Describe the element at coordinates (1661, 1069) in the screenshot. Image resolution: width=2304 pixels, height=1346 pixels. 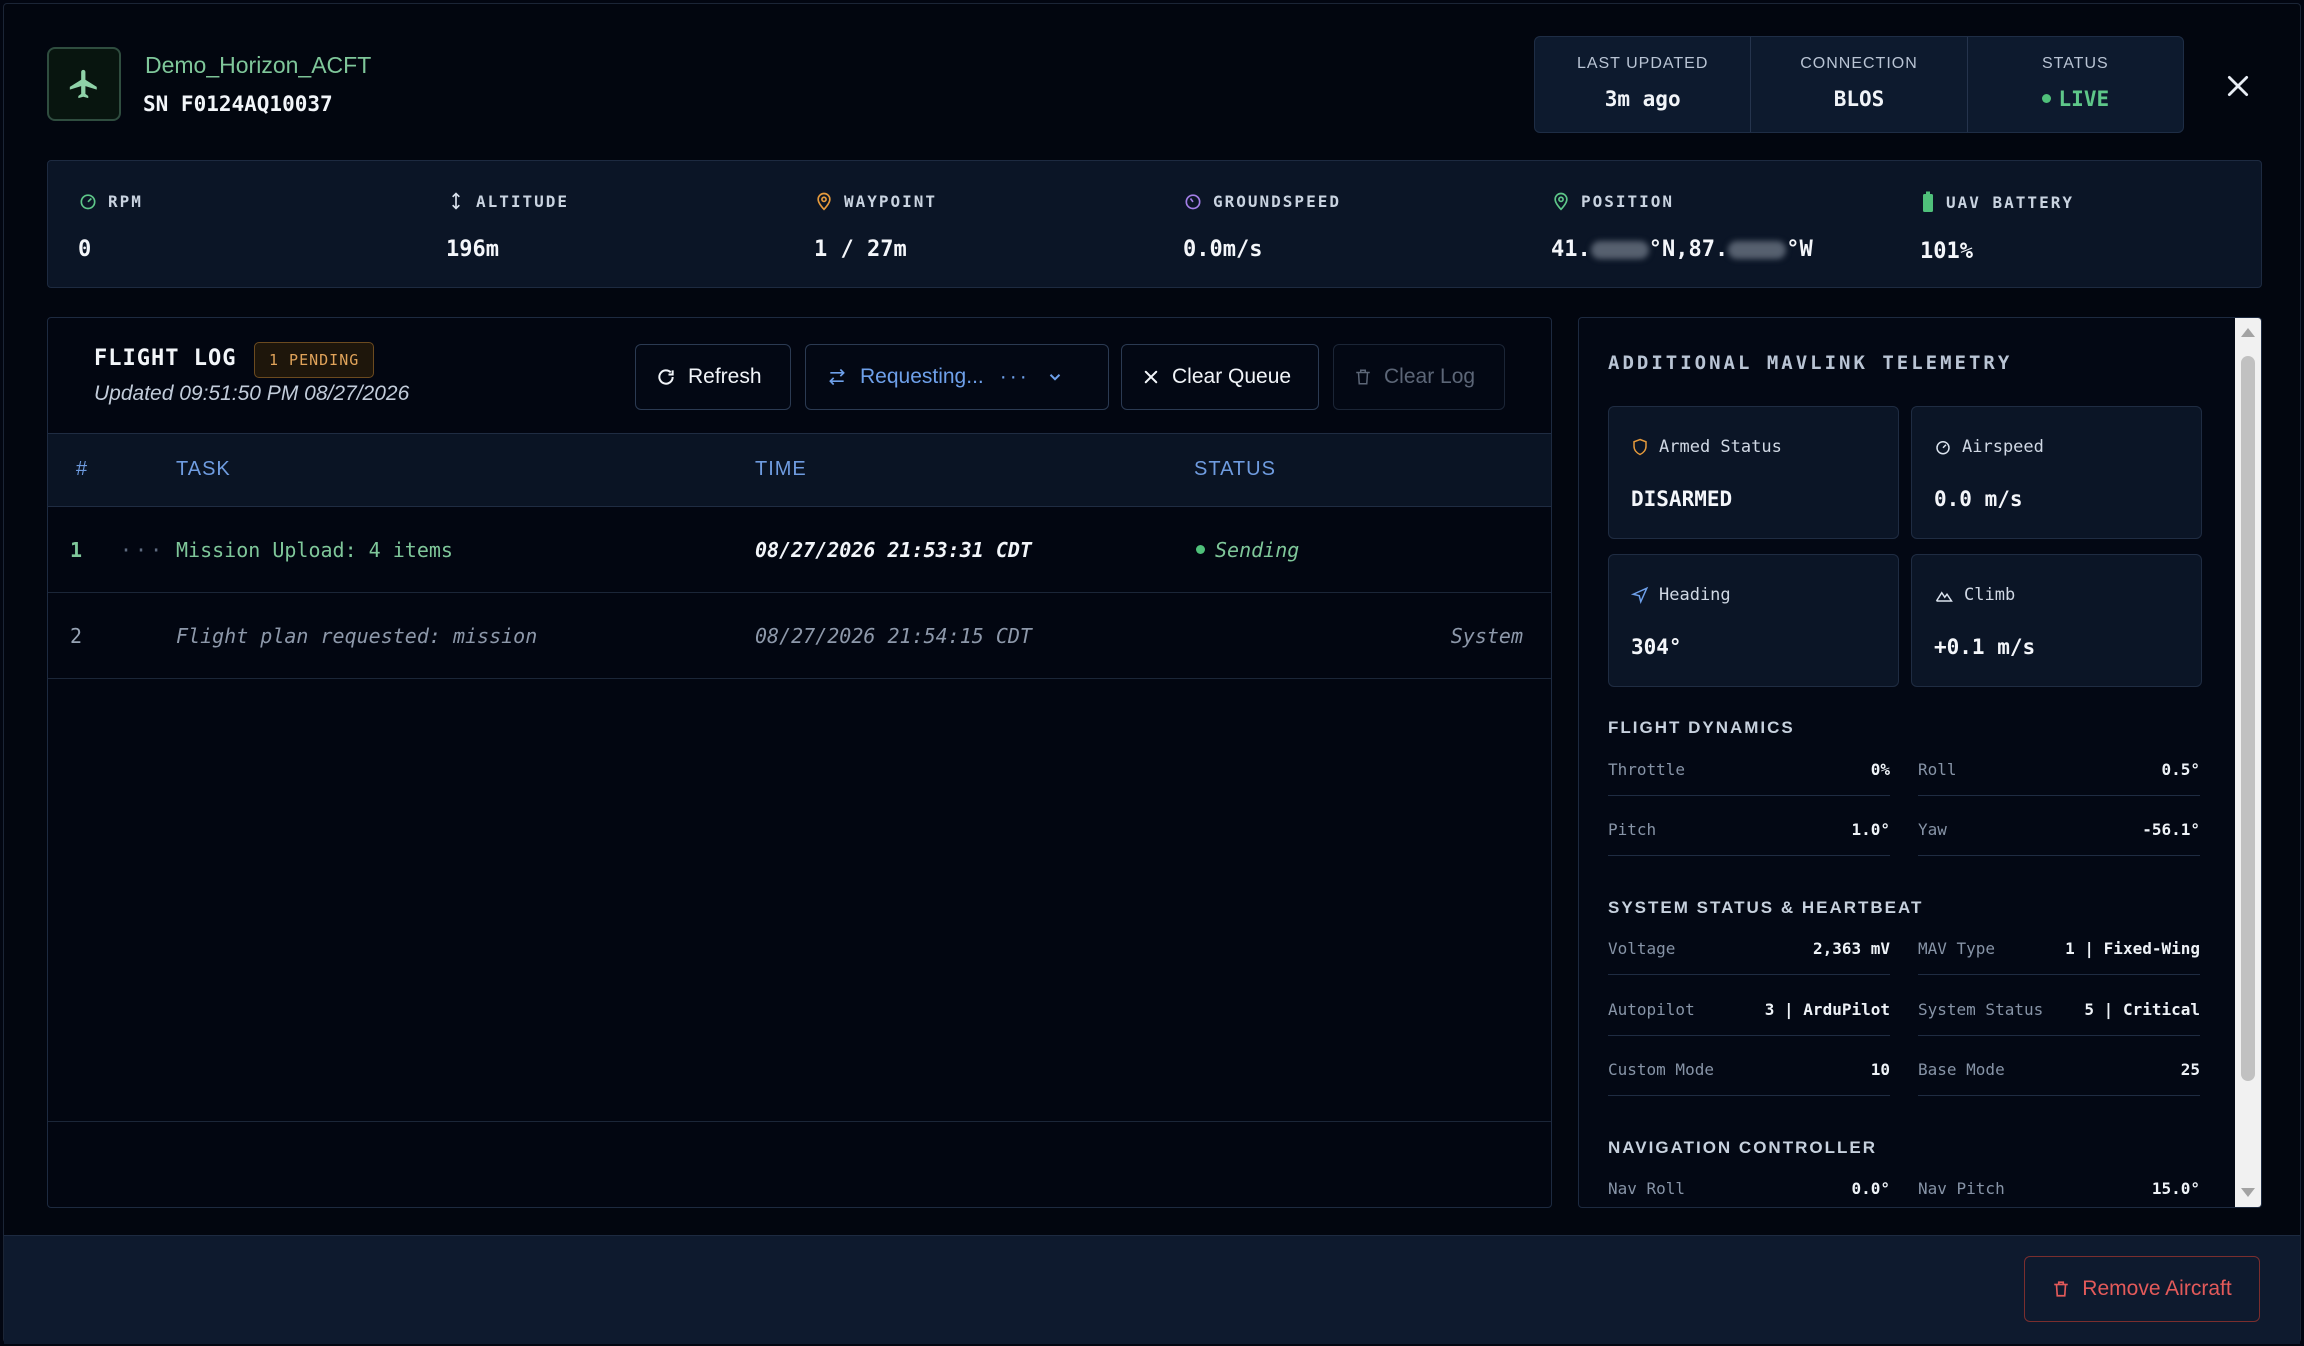
I see `kv-key: Custom Mode` at that location.